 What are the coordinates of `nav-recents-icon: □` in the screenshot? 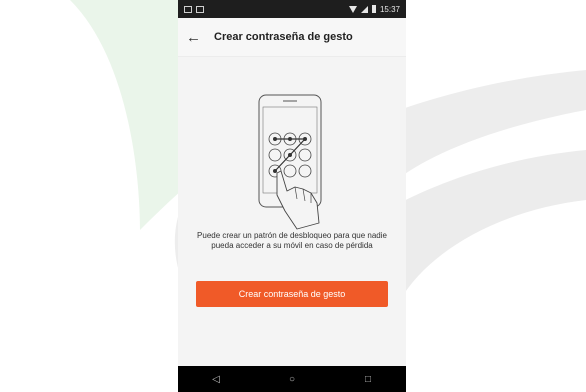 It's located at (368, 379).